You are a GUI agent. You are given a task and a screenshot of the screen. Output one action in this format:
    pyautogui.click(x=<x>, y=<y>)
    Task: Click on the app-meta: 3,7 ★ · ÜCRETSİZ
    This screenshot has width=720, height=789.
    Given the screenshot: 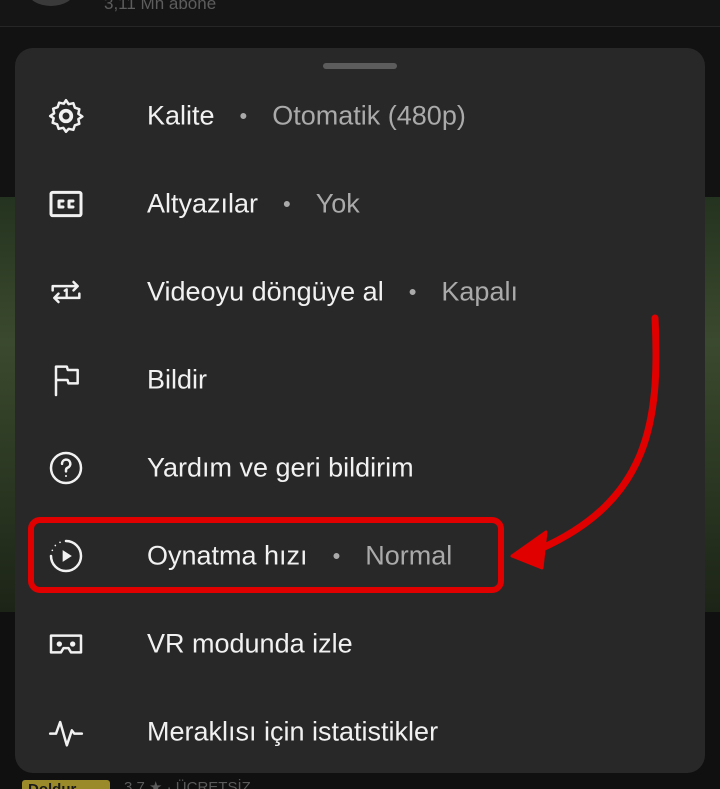 What is the action you would take?
    pyautogui.click(x=187, y=784)
    